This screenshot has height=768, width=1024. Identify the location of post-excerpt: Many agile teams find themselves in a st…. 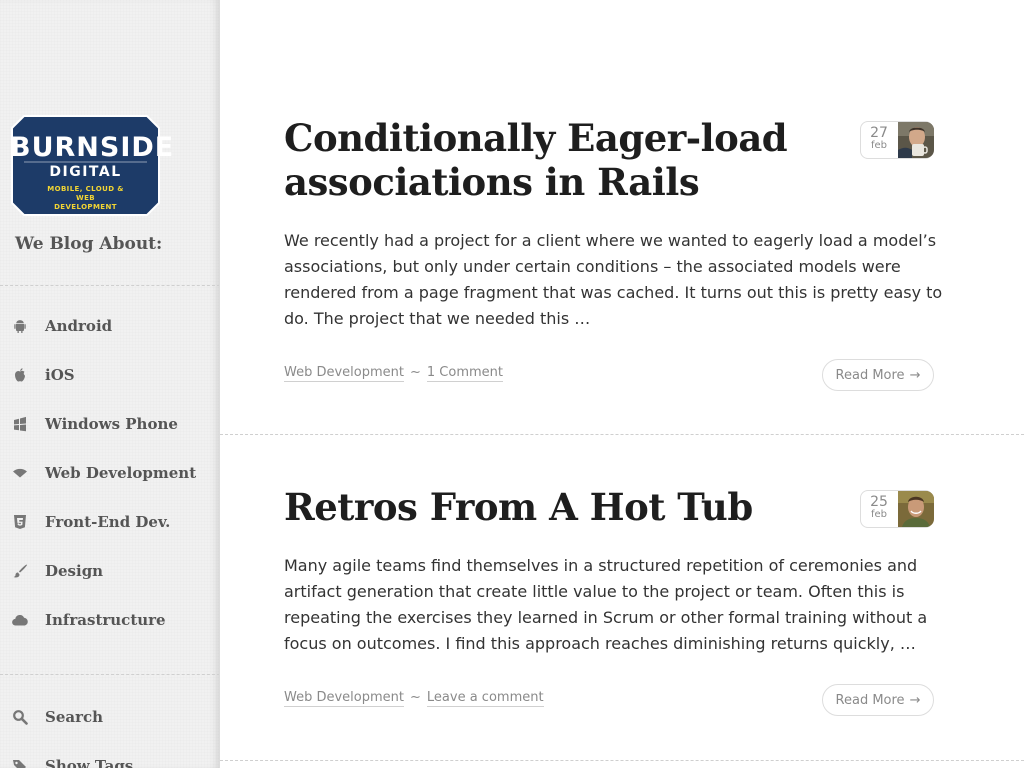
(606, 604).